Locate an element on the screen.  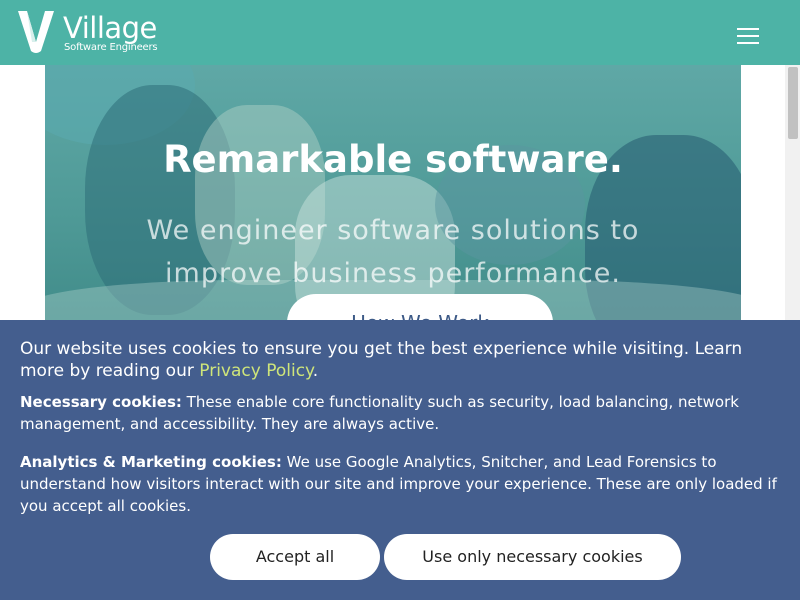
necessary-cookies-title: Necessary cookies: is located at coordinates (101, 402).